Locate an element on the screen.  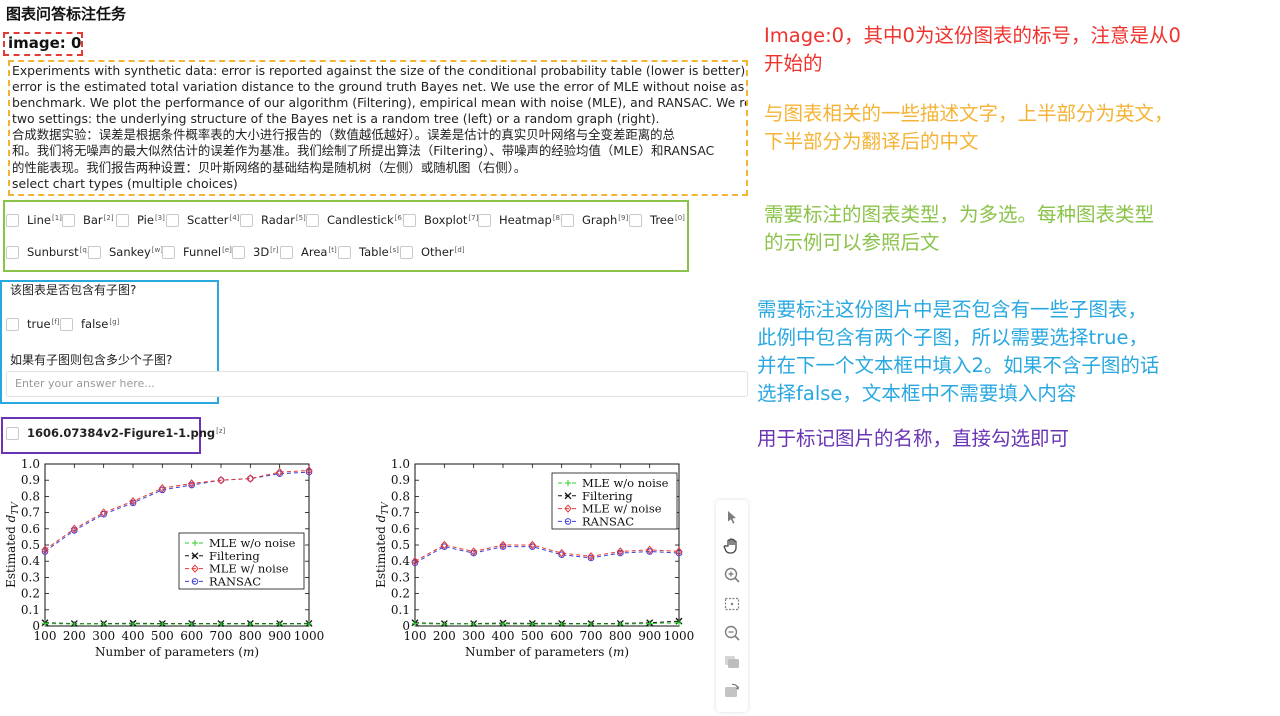
chart-type-option-line: Line [1] is located at coordinates (34, 220).